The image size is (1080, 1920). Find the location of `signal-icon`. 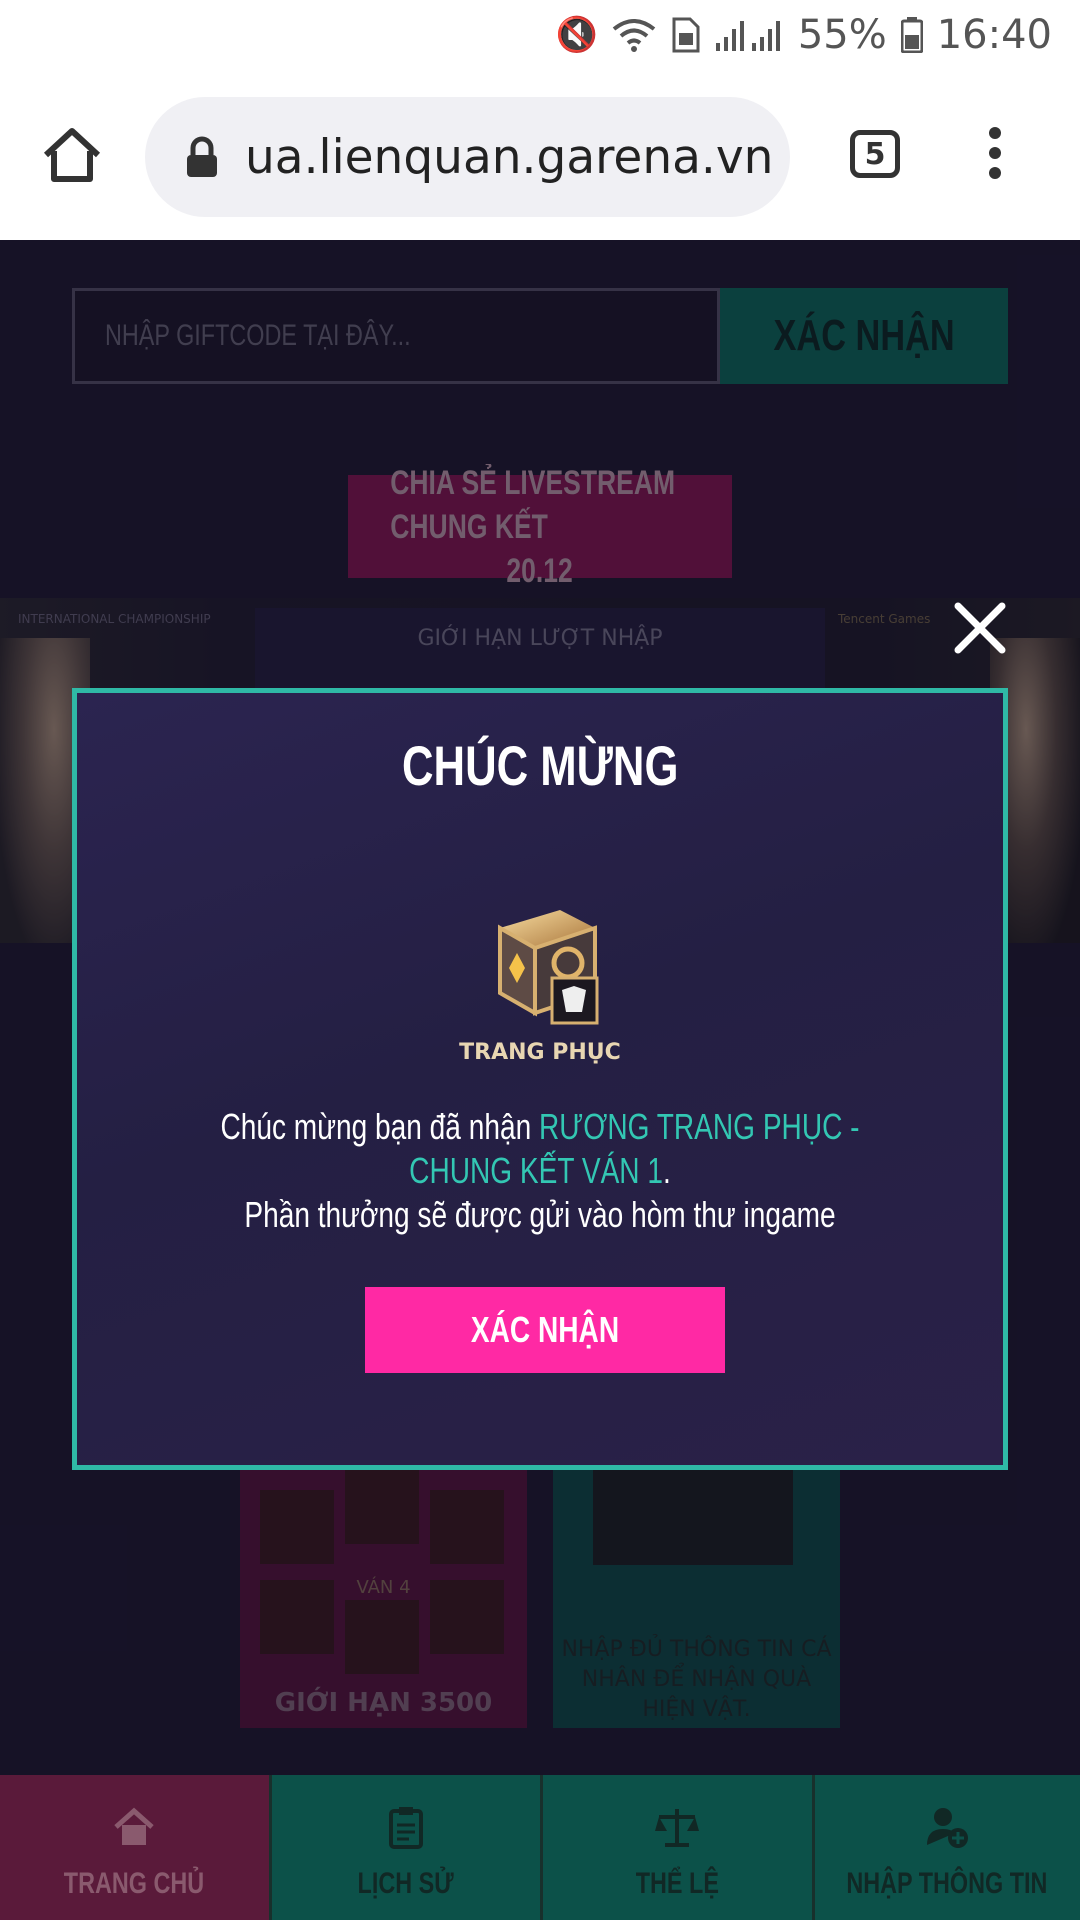

signal-icon is located at coordinates (747, 36).